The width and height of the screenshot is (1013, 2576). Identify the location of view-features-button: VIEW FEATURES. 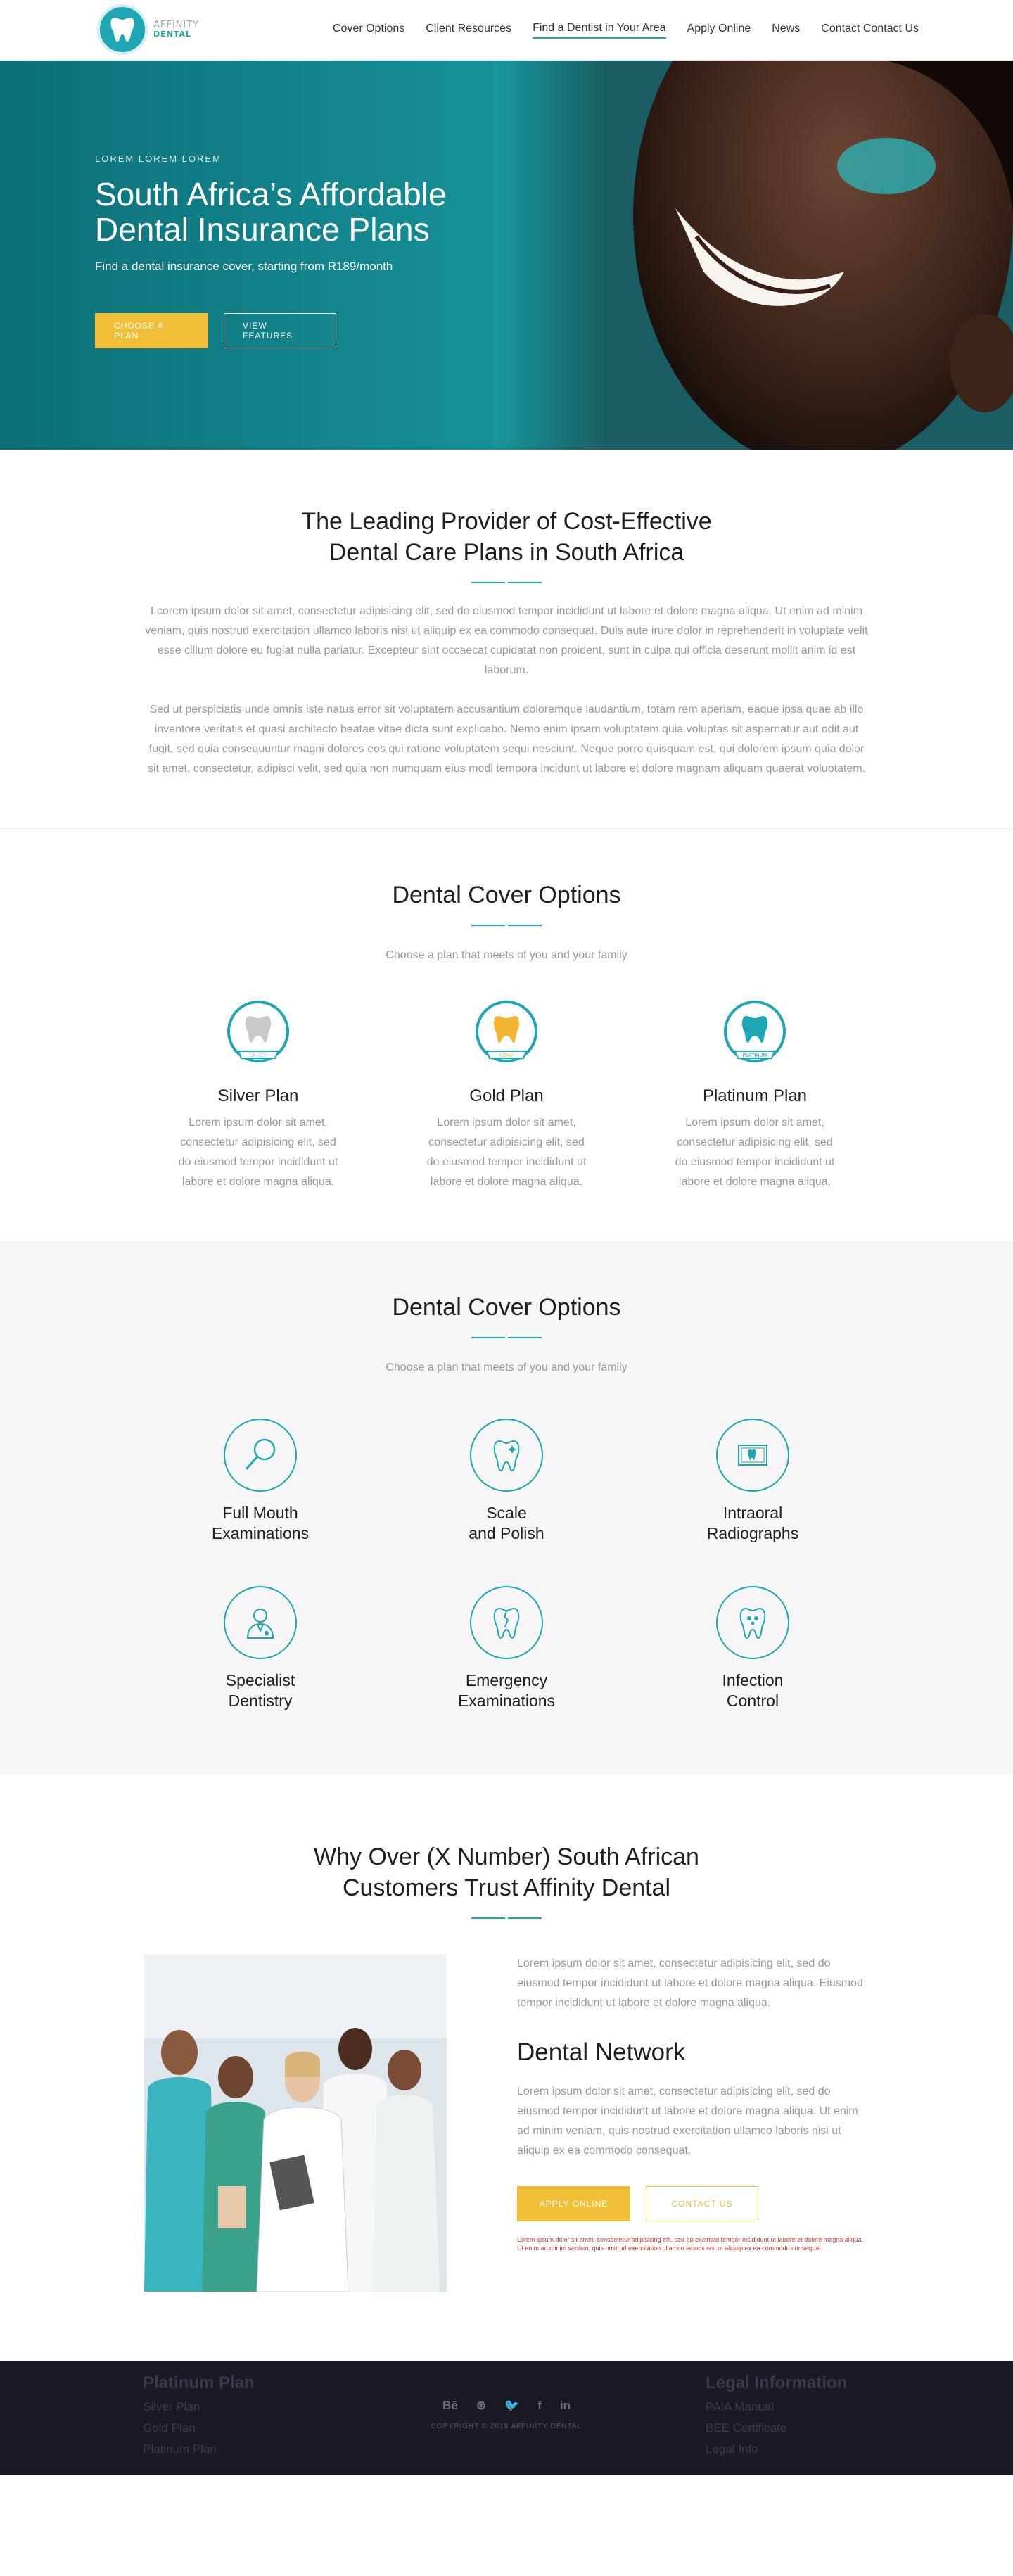
(280, 330).